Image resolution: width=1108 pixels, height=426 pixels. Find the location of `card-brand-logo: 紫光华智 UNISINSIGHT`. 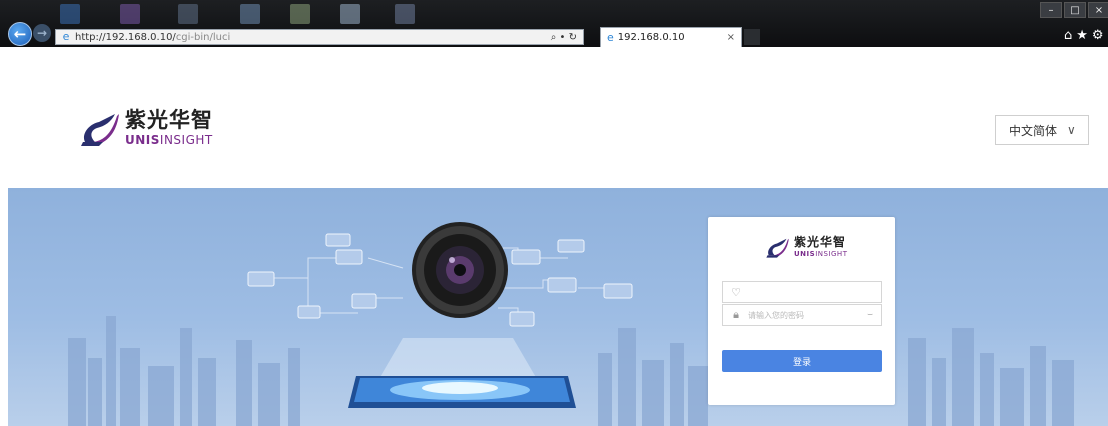

card-brand-logo: 紫光华智 UNISINSIGHT is located at coordinates (805, 247).